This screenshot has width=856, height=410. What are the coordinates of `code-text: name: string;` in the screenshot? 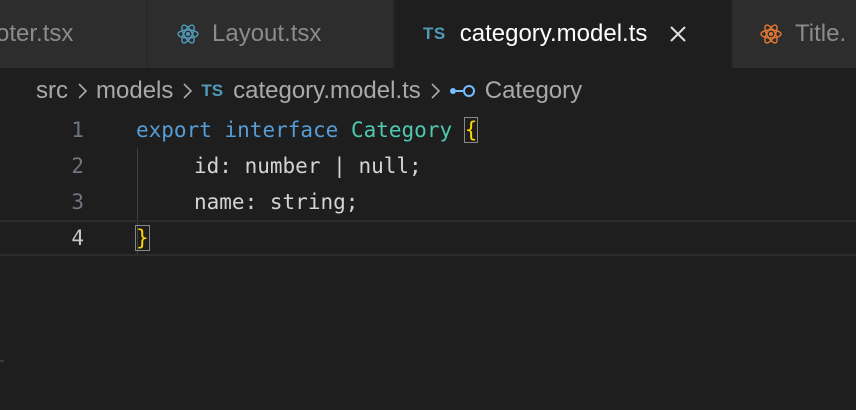 It's located at (276, 202).